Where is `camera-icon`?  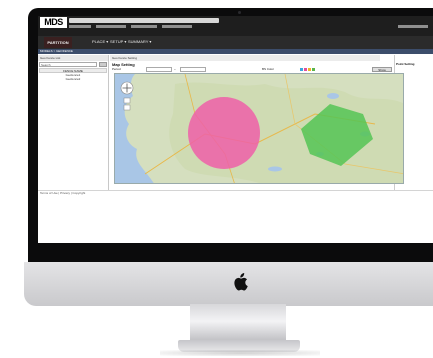 camera-icon is located at coordinates (239, 12).